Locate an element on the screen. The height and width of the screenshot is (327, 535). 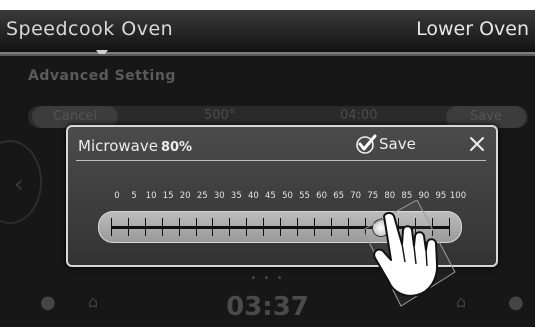
dialog-title: Microwave 80% is located at coordinates (135, 146).